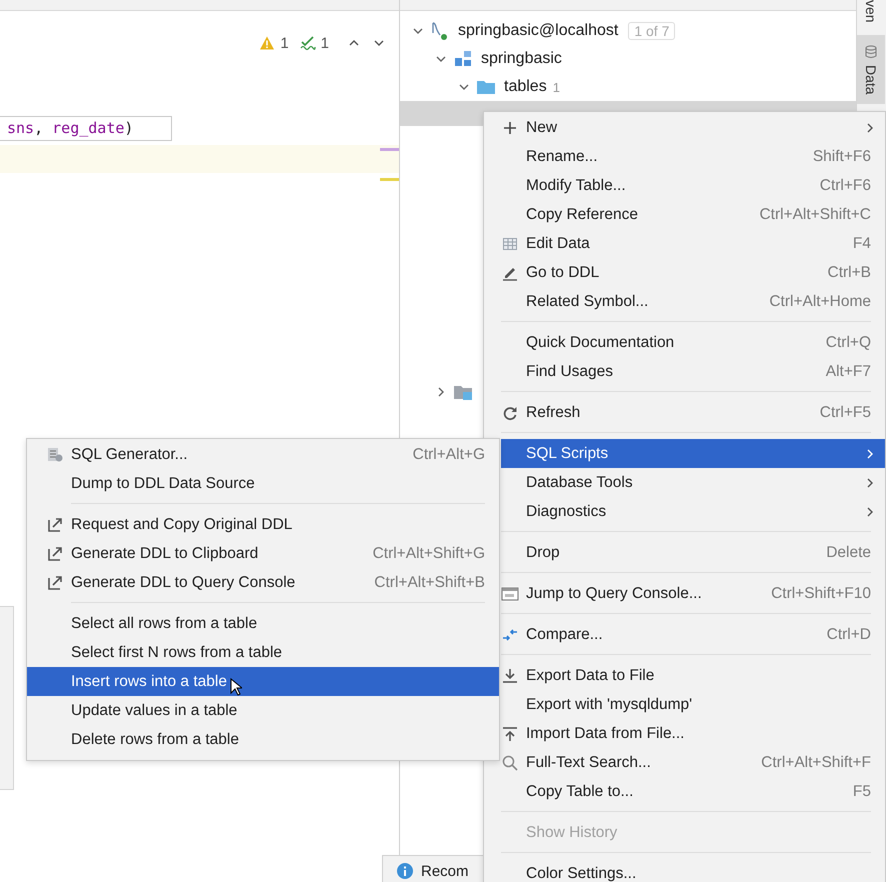  What do you see at coordinates (841, 157) in the screenshot?
I see `shortcut-text: Shift+F6` at bounding box center [841, 157].